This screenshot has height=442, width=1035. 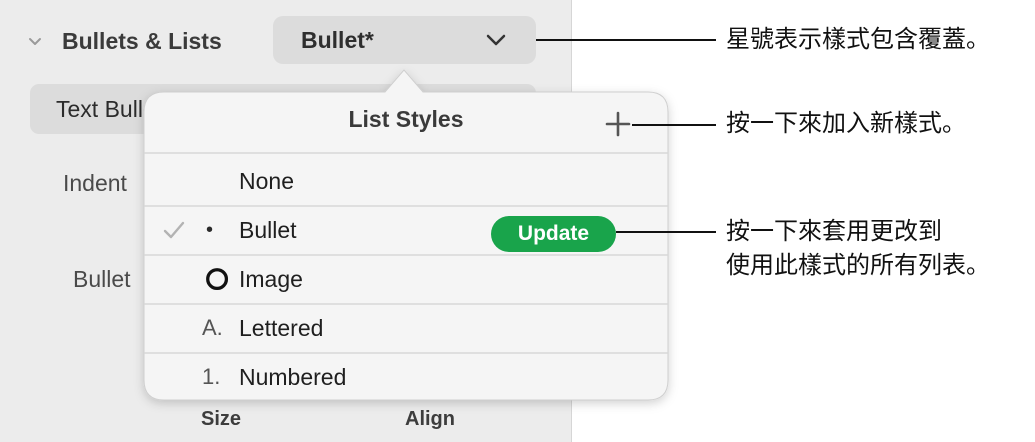 I want to click on callout-update-text-line2: 使用此樣式的所有列表。, so click(x=858, y=265).